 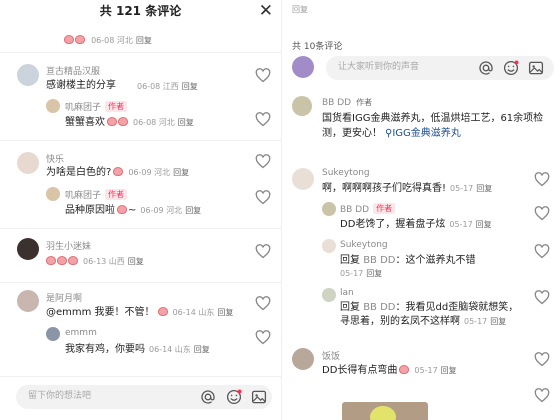 What do you see at coordinates (423, 133) in the screenshot?
I see `product-link: ⚲IGG金典滋养丸` at bounding box center [423, 133].